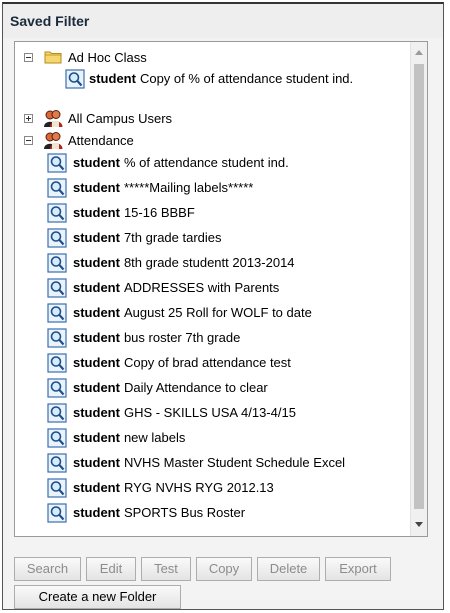 The width and height of the screenshot is (450, 613). What do you see at coordinates (47, 569) in the screenshot?
I see `search-button: Search` at bounding box center [47, 569].